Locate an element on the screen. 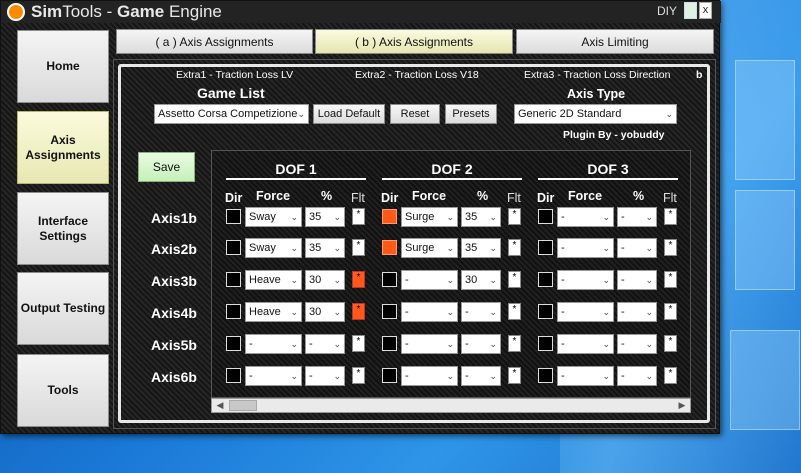 This screenshot has width=801, height=473. sidebar-item-axis-assignments: Axis Assignments is located at coordinates (63, 147).